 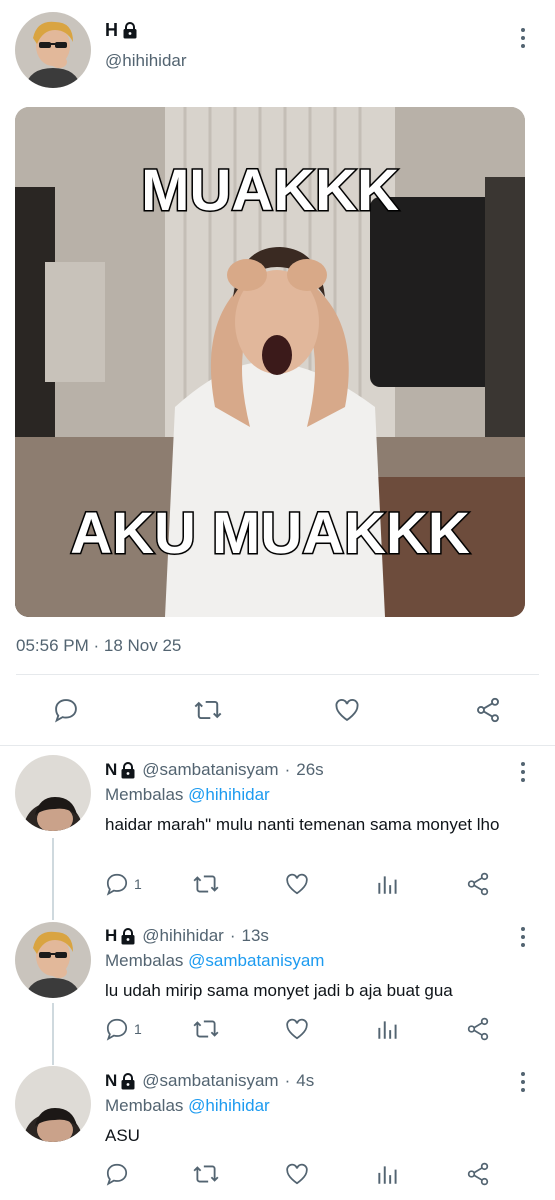 What do you see at coordinates (305, 1081) in the screenshot?
I see `reply-time: 4s` at bounding box center [305, 1081].